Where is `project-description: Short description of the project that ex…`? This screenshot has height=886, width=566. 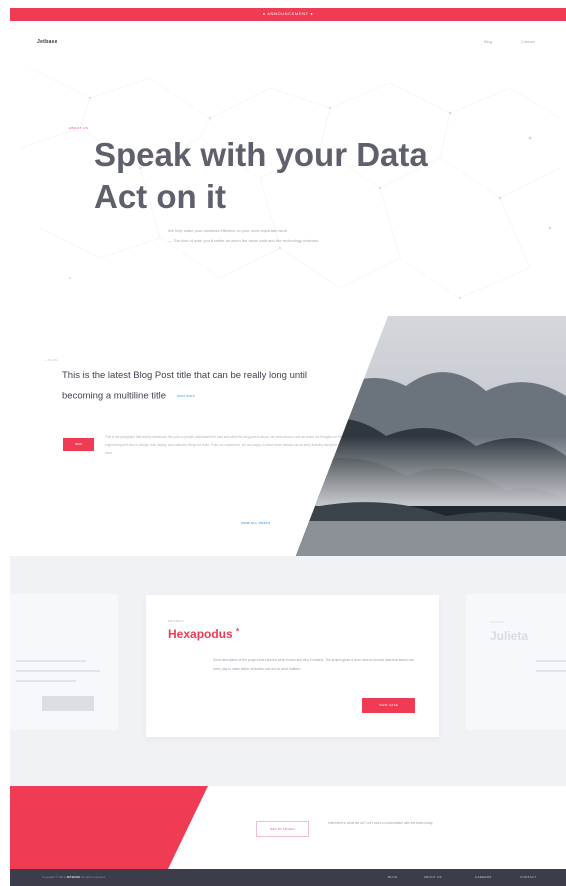 project-description: Short description of the project that ex… is located at coordinates (313, 664).